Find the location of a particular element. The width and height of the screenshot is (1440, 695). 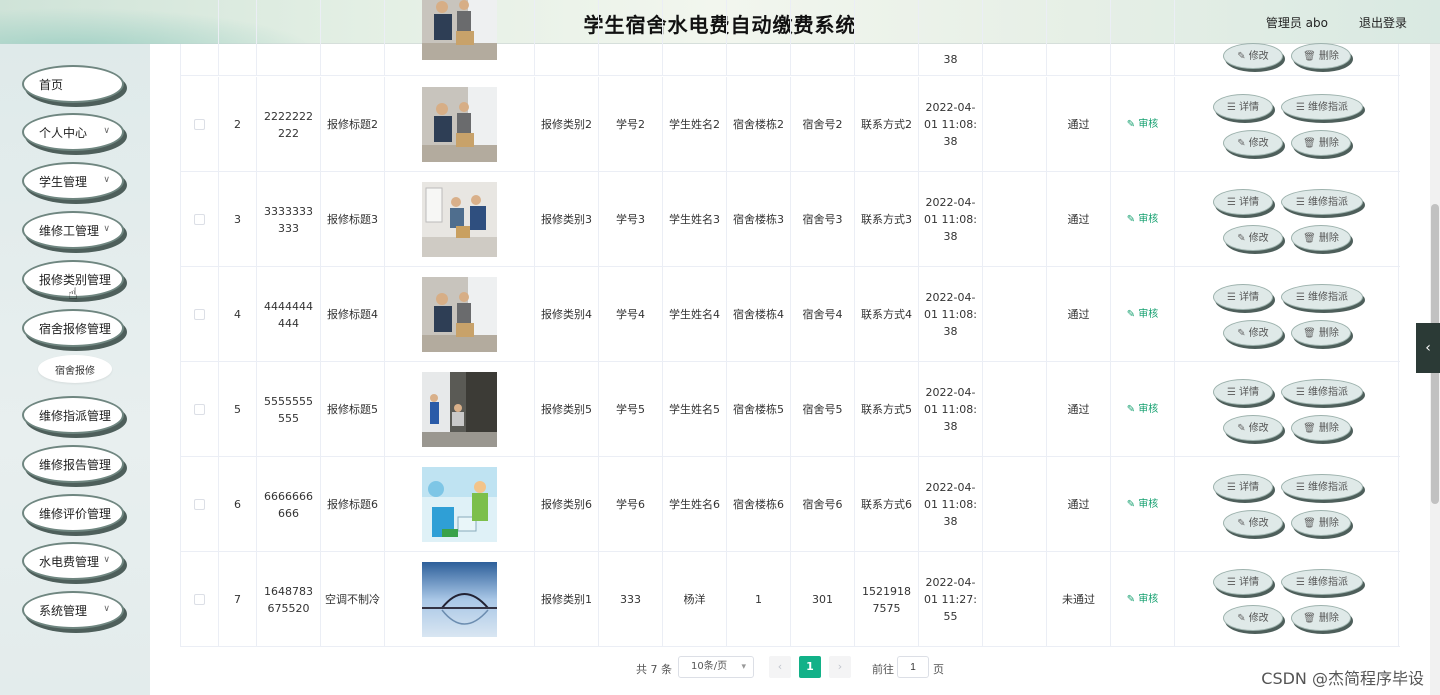

sidebar-item: 学生管理 ∨ is located at coordinates (73, 181).